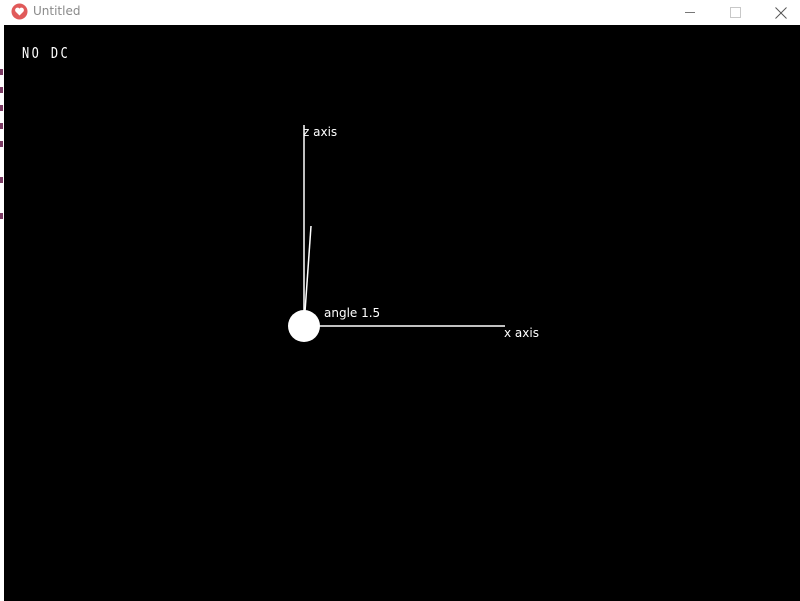 The height and width of the screenshot is (601, 800). Describe the element at coordinates (320, 132) in the screenshot. I see `z-axis-label: z axis` at that location.